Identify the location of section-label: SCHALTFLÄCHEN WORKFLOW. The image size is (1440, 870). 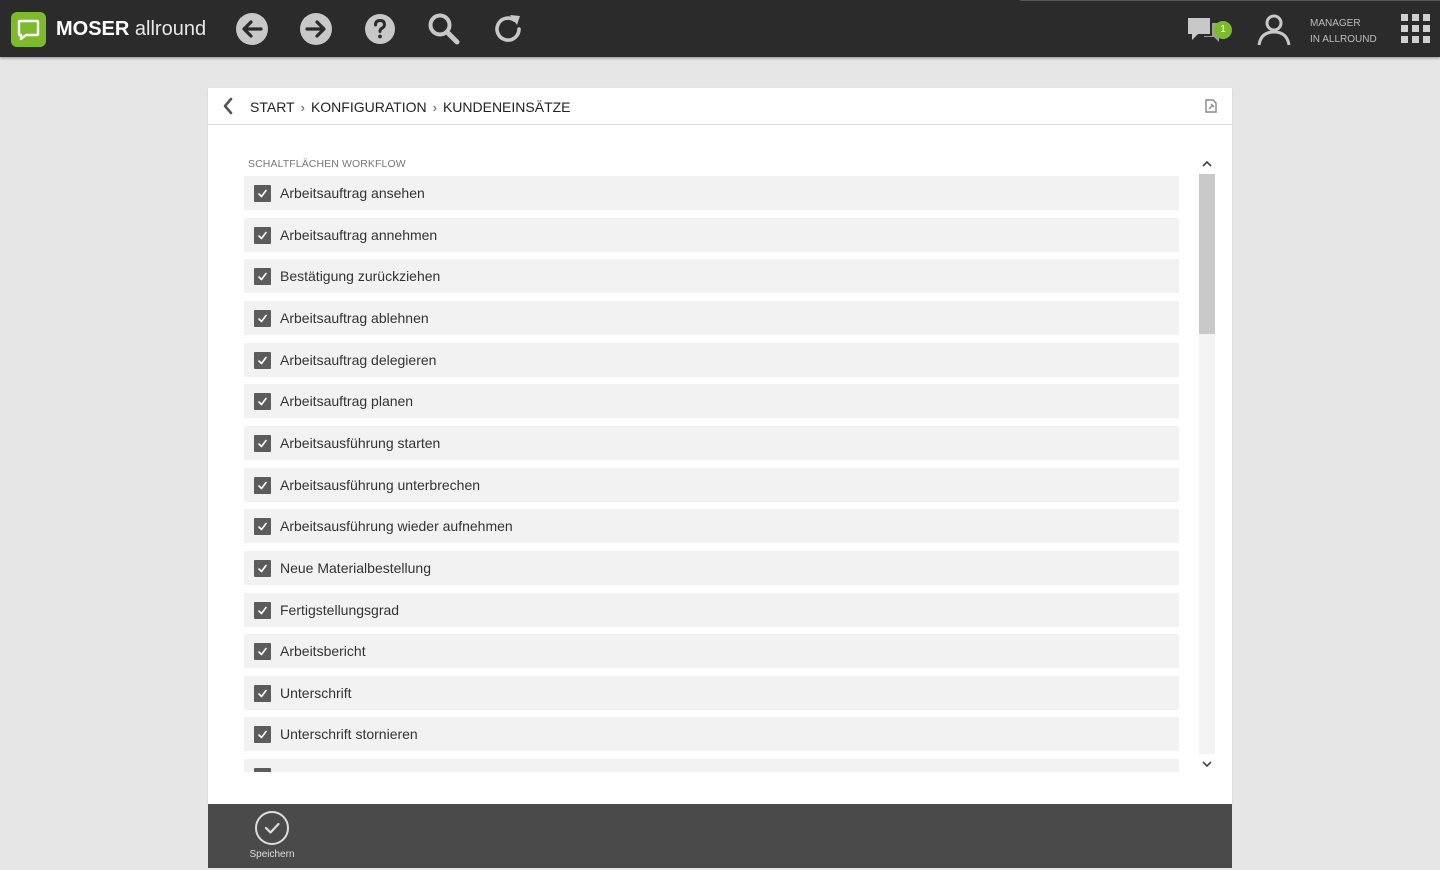
(327, 164).